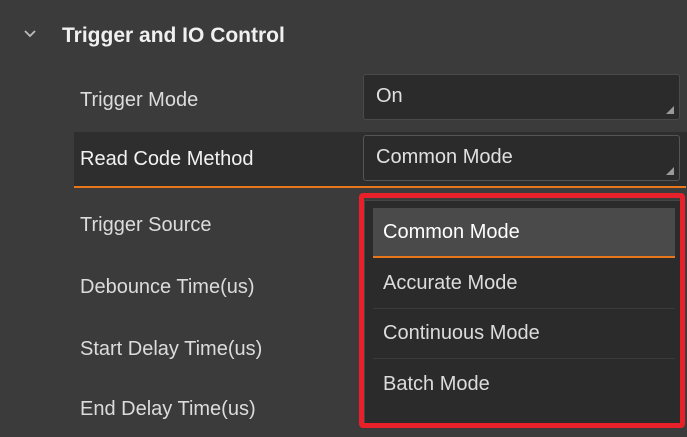 The height and width of the screenshot is (437, 687). Describe the element at coordinates (171, 349) in the screenshot. I see `label-start-delay-time: Start Delay Time(us)` at that location.